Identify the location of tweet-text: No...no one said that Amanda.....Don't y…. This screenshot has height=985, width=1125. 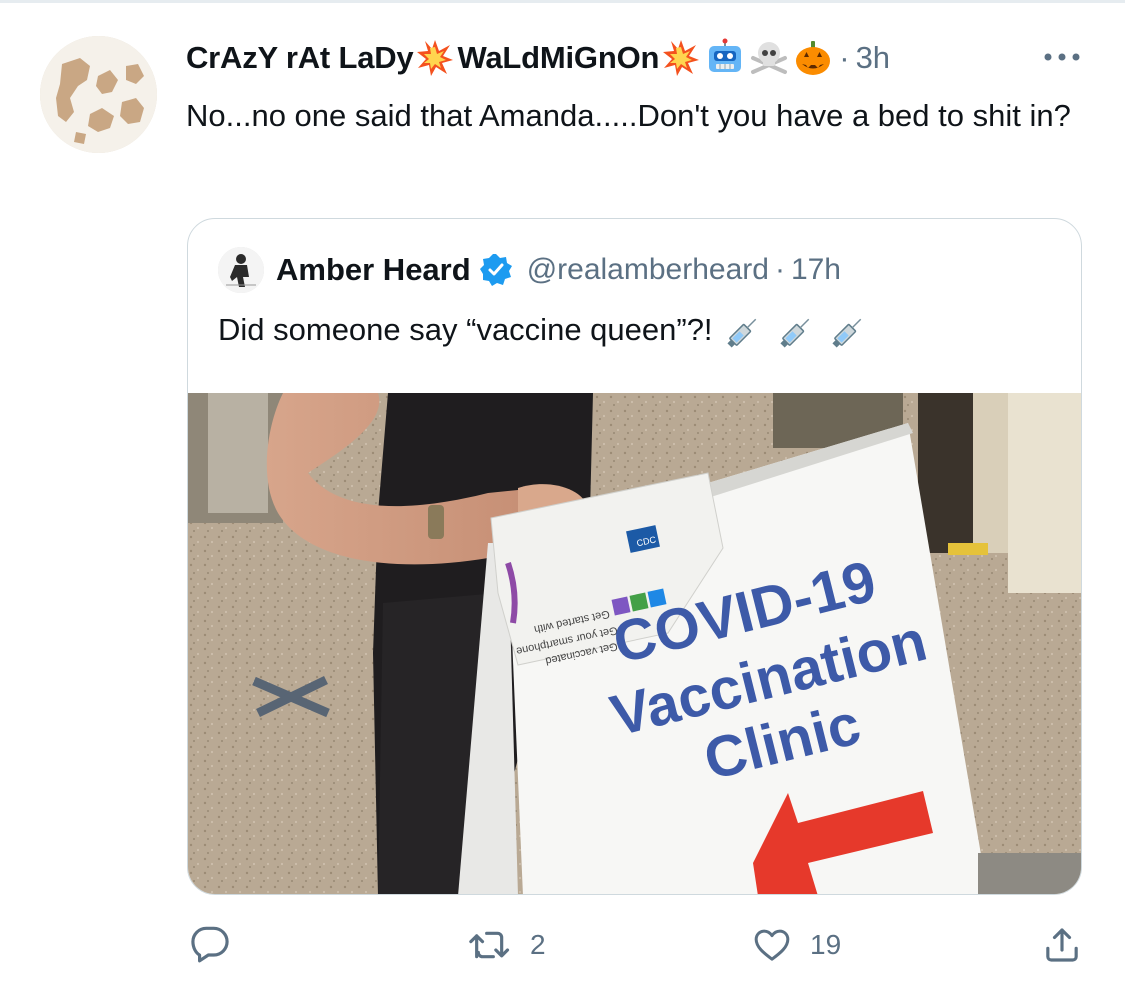
(628, 115).